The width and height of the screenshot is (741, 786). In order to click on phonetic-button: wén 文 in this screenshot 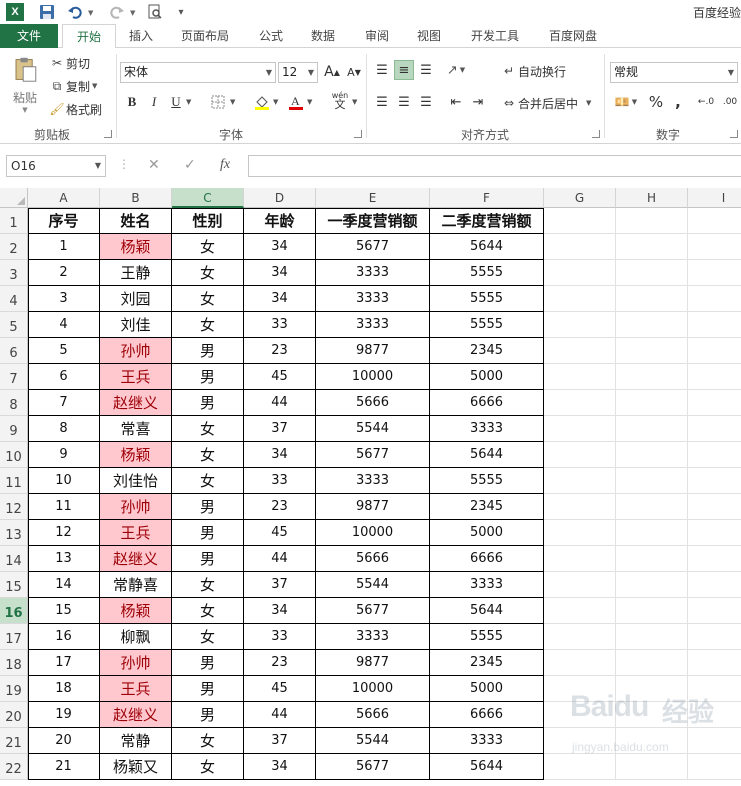, I will do `click(340, 100)`.